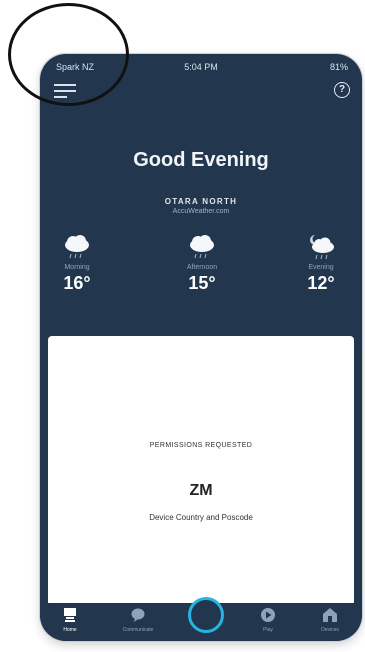 The image size is (365, 652). What do you see at coordinates (342, 90) in the screenshot?
I see `question-circle-icon: ?` at bounding box center [342, 90].